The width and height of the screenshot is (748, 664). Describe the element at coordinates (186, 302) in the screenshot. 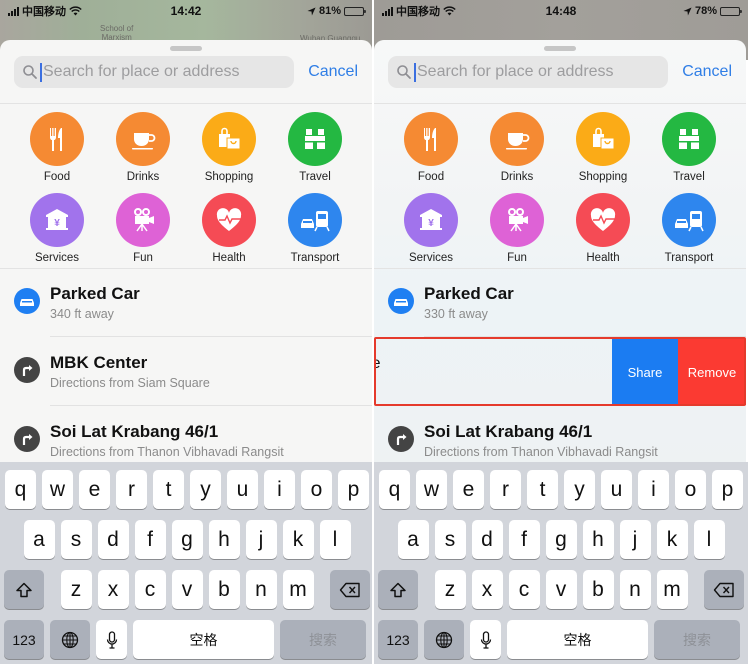

I see `list-item: Parked Car 340 ft away` at that location.